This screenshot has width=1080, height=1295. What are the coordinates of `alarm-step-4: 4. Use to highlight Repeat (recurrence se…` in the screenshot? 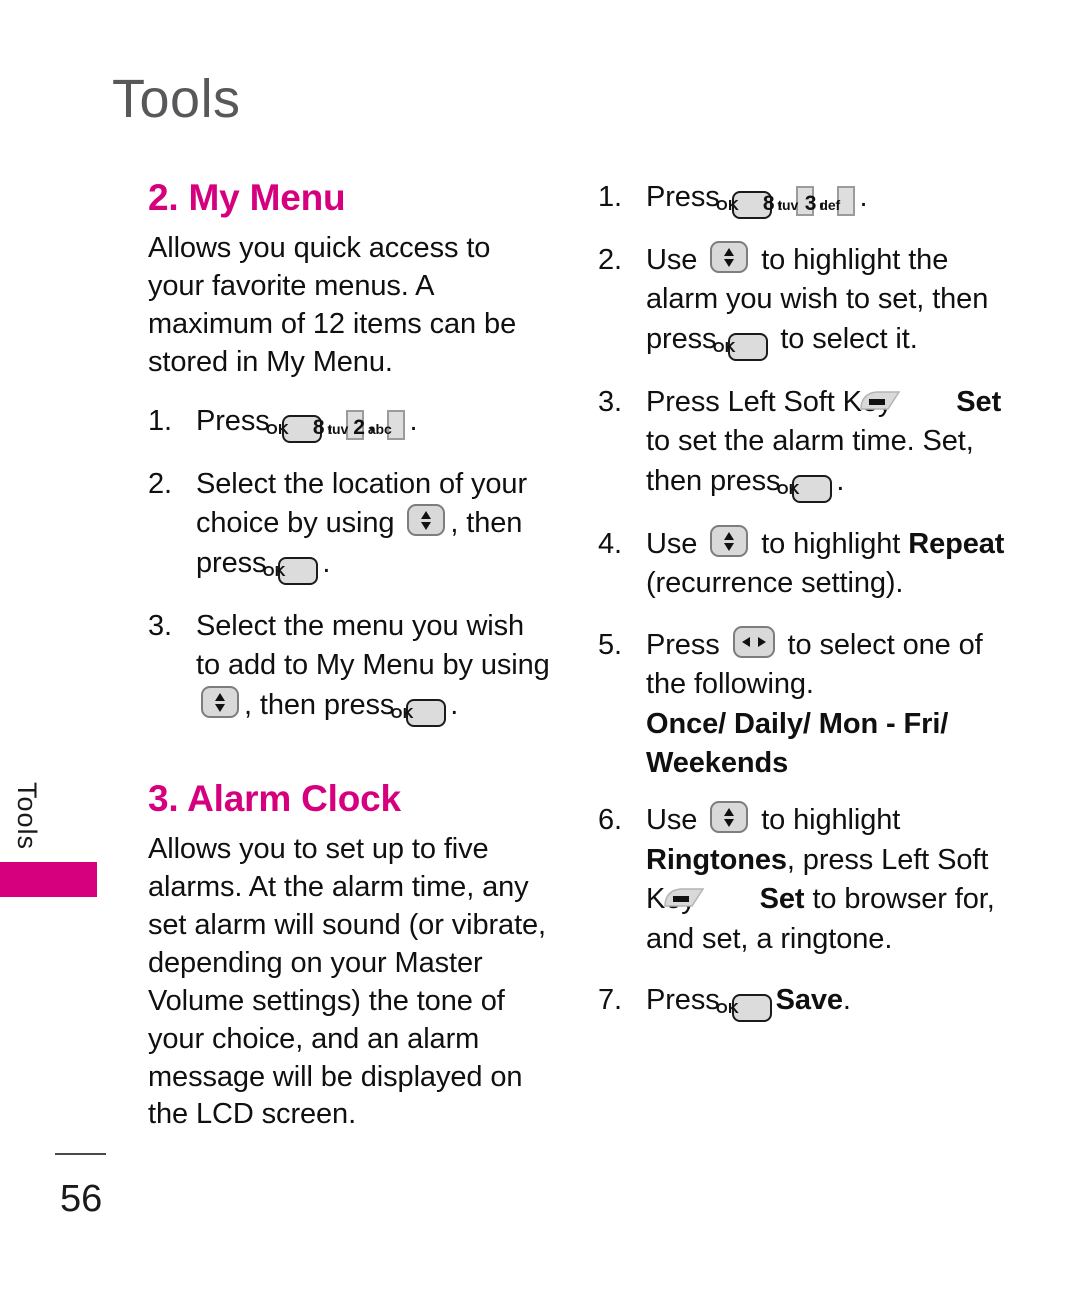 It's located at (804, 564).